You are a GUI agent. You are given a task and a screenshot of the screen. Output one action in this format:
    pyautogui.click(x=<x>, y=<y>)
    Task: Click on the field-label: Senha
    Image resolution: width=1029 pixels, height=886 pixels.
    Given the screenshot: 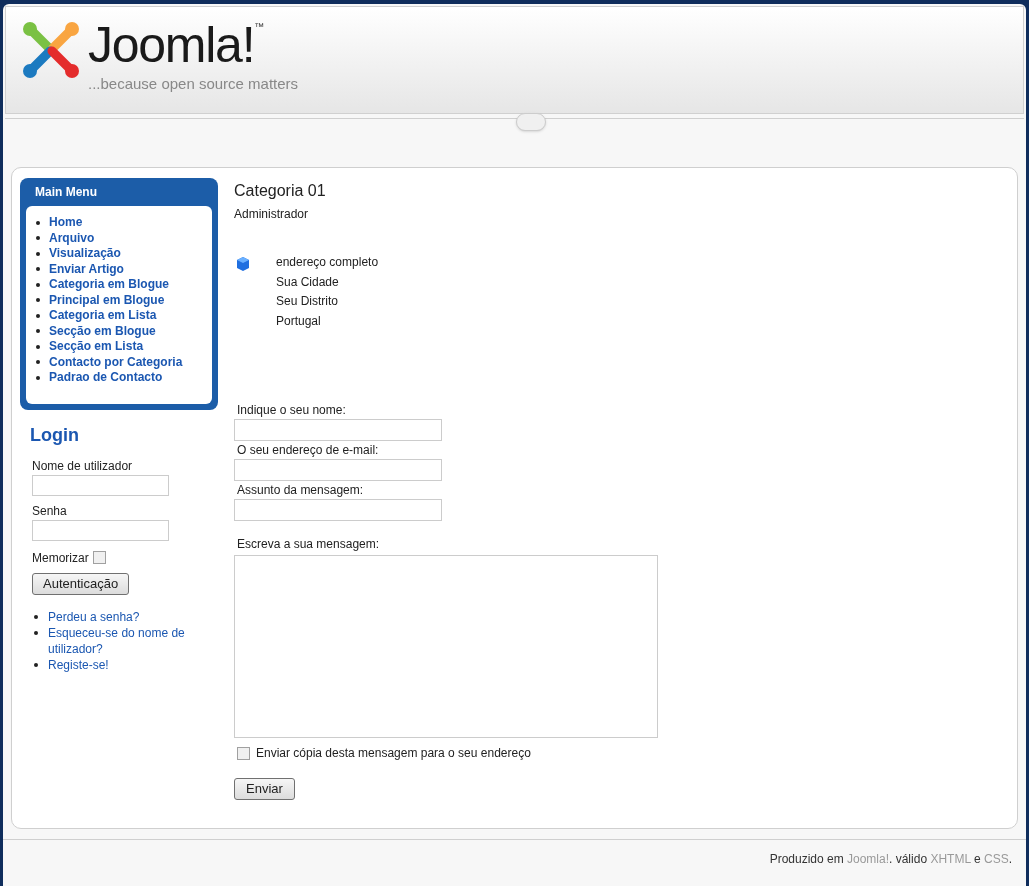 What is the action you would take?
    pyautogui.click(x=50, y=511)
    